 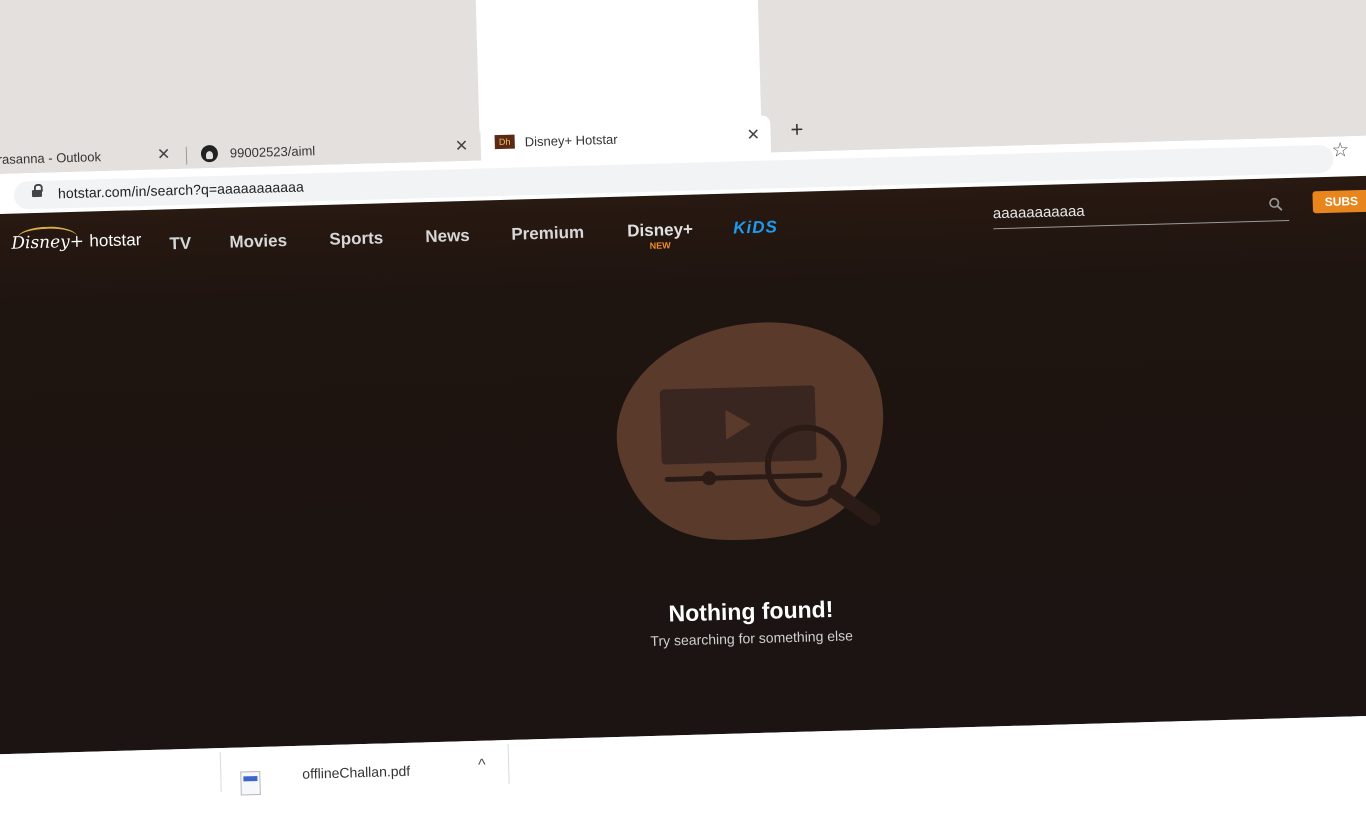 What do you see at coordinates (180, 244) in the screenshot?
I see `nav-tv: TV` at bounding box center [180, 244].